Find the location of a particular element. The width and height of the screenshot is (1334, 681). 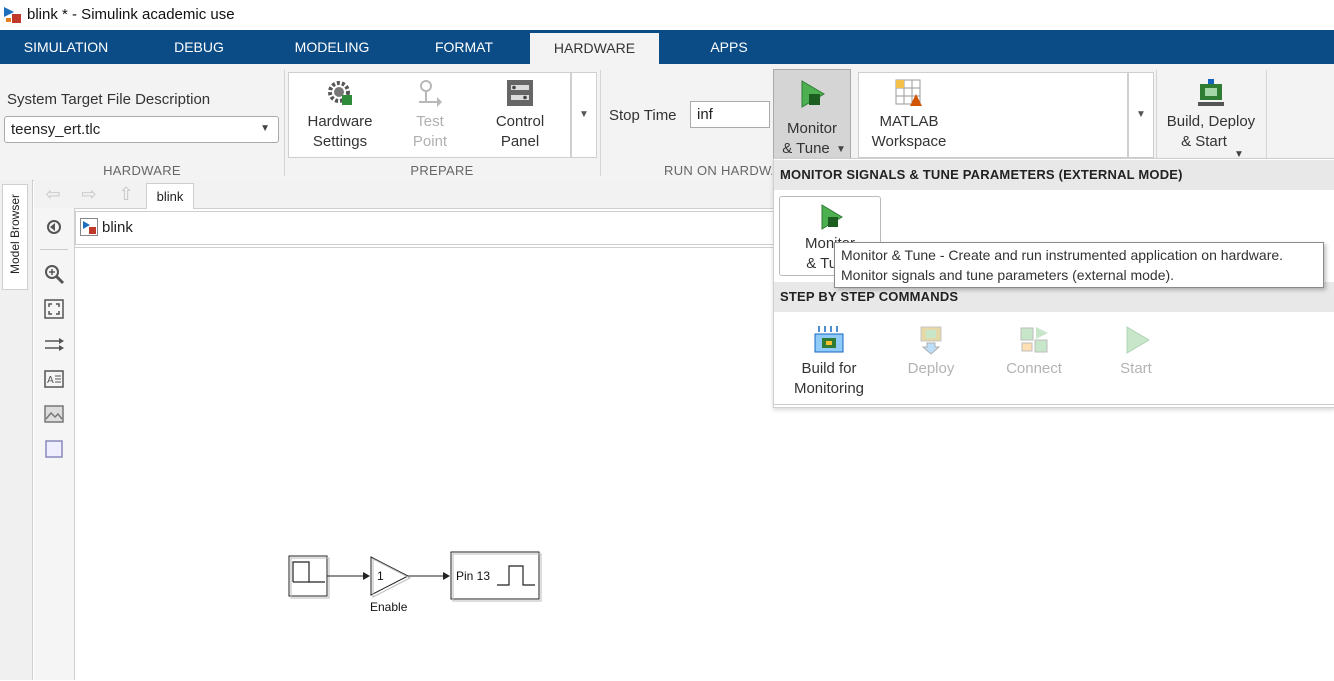

tab-format: FORMAT is located at coordinates (464, 47).